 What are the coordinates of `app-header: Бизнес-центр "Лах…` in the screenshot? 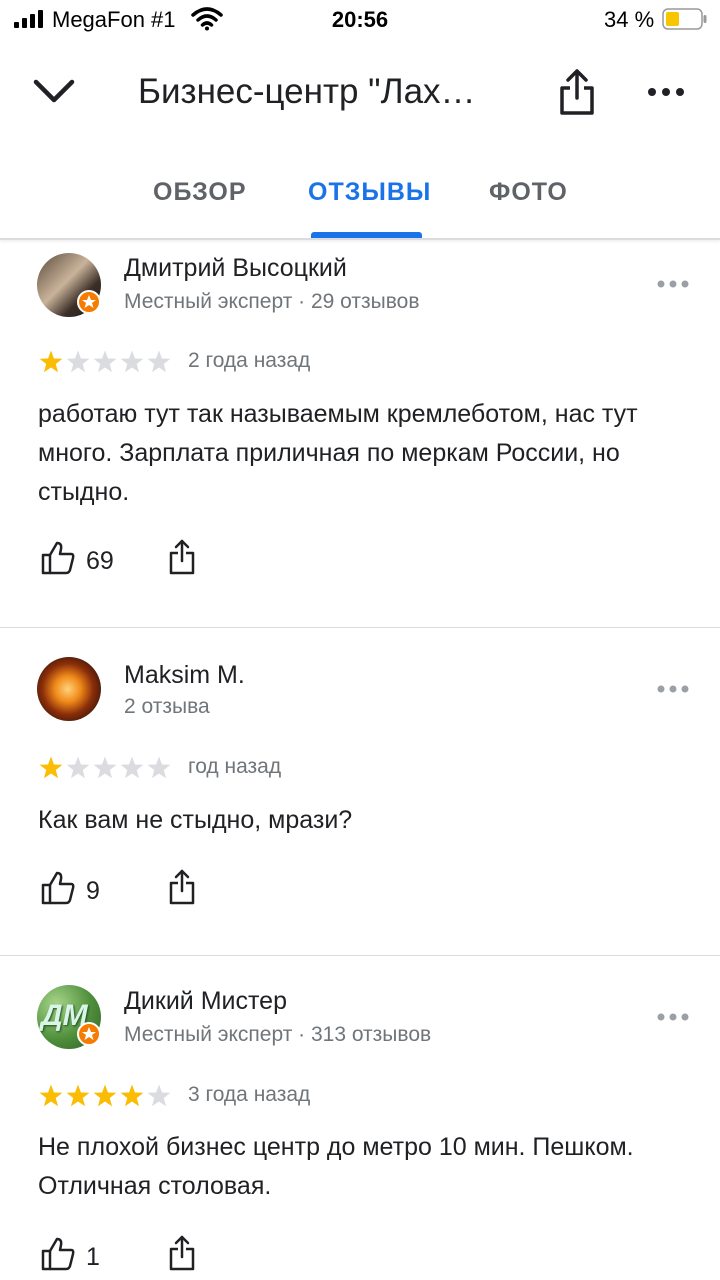 It's located at (360, 95).